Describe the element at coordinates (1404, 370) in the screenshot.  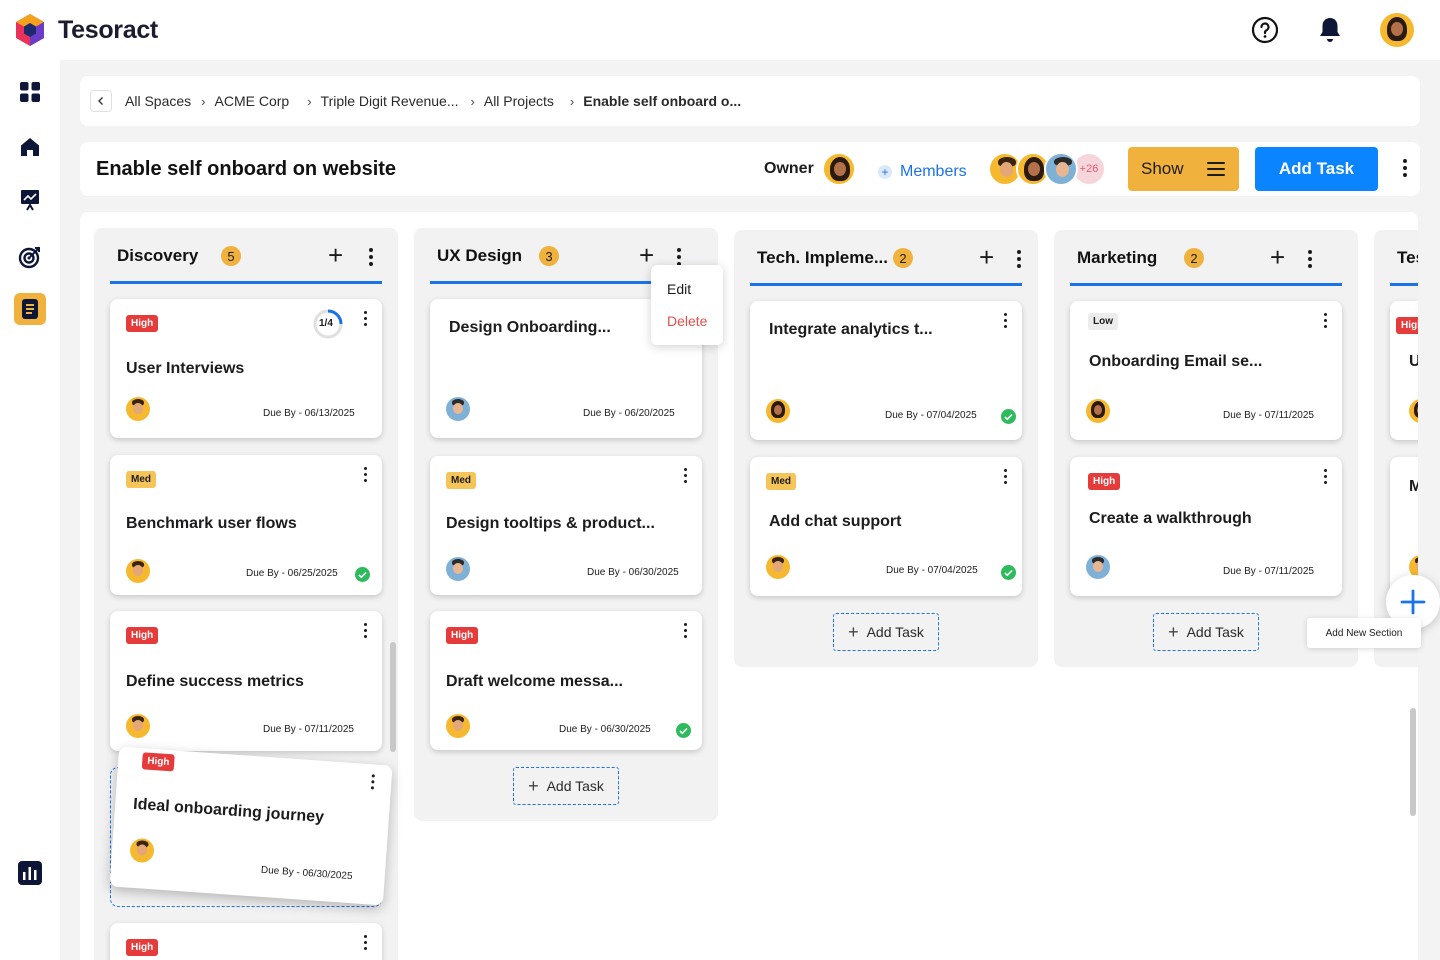
I see `task-card: High Usa` at that location.